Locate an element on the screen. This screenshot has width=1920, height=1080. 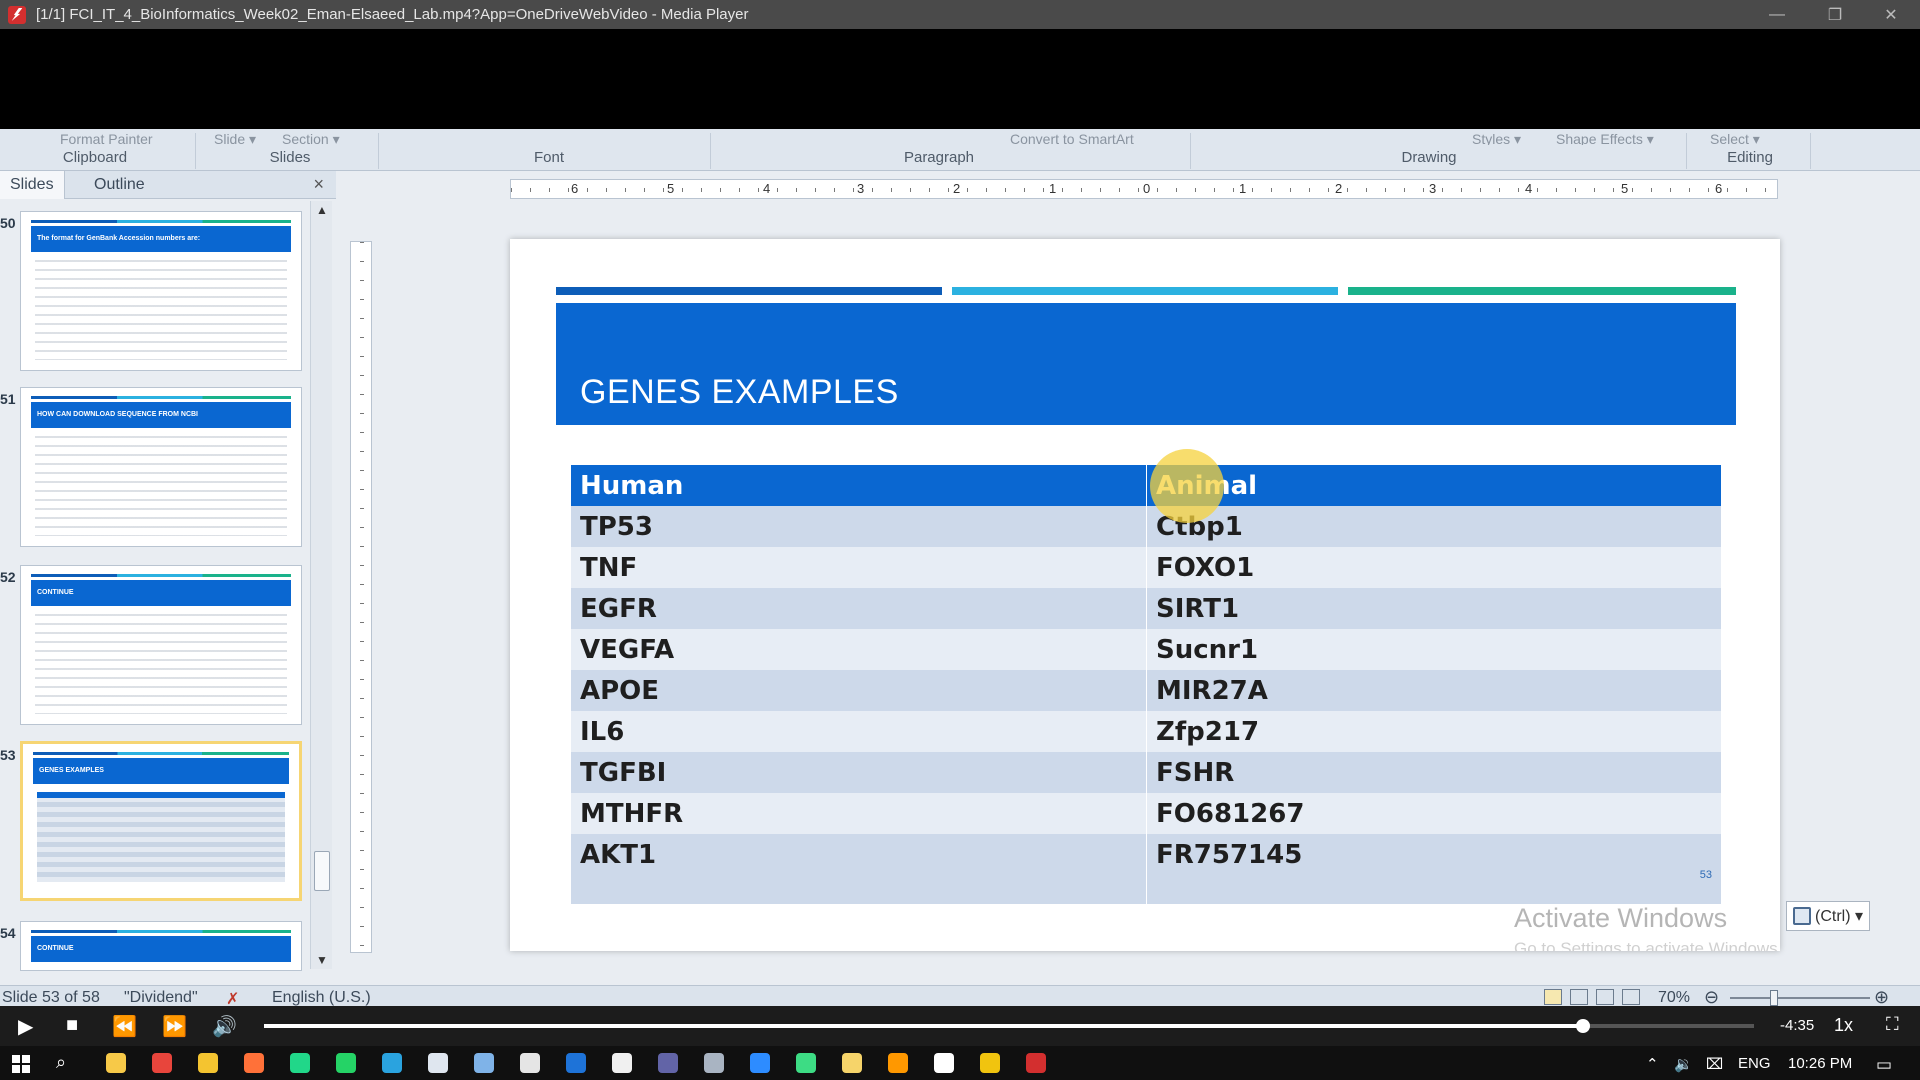
slide-thumbnail-53: GENES EXAMPLES is located at coordinates (161, 821).